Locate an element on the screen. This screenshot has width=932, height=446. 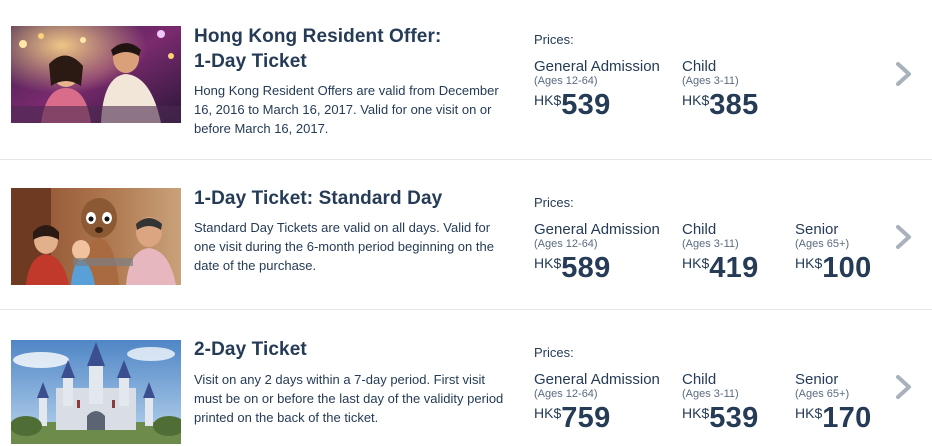
ticket-title: Hong Kong Resident Offer: 1-Day Ticket is located at coordinates (349, 49).